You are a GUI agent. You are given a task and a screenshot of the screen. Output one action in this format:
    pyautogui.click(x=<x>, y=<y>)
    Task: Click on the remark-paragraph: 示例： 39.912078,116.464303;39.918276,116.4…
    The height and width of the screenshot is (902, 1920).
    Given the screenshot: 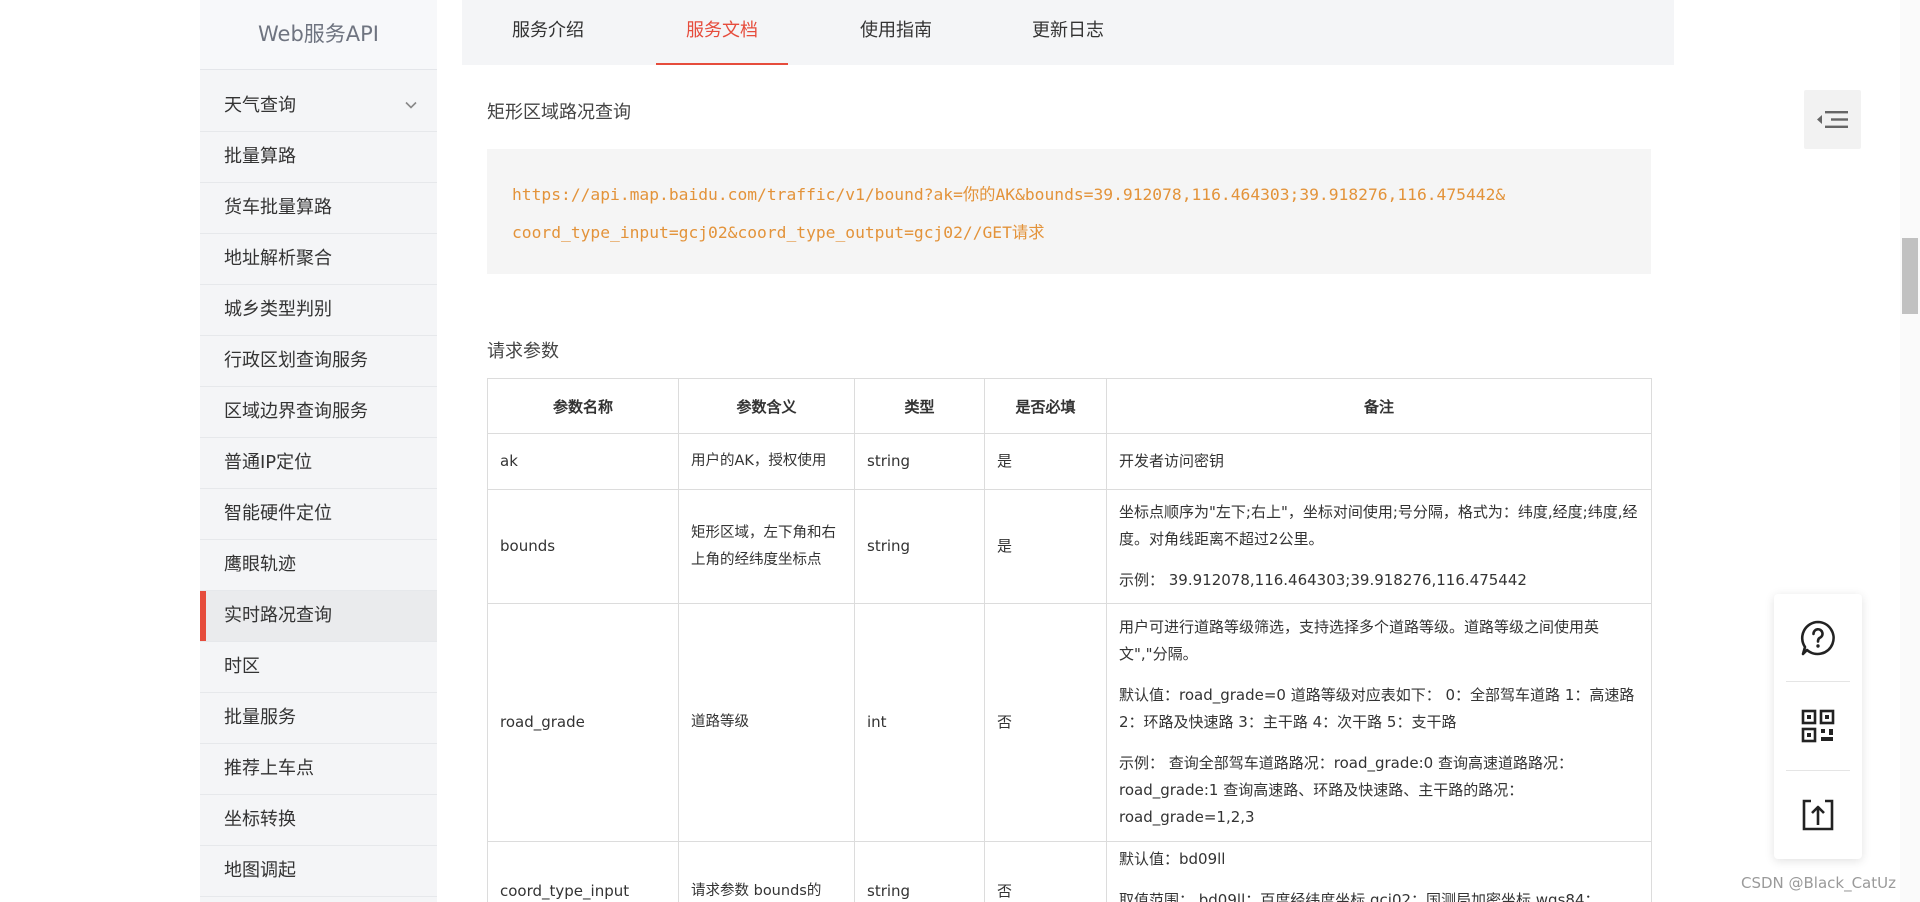 What is the action you would take?
    pyautogui.click(x=1323, y=580)
    